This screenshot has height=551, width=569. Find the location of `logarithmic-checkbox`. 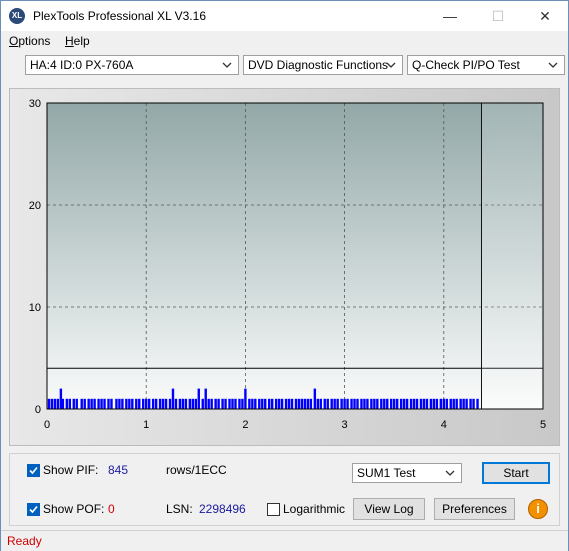

logarithmic-checkbox is located at coordinates (273, 509).